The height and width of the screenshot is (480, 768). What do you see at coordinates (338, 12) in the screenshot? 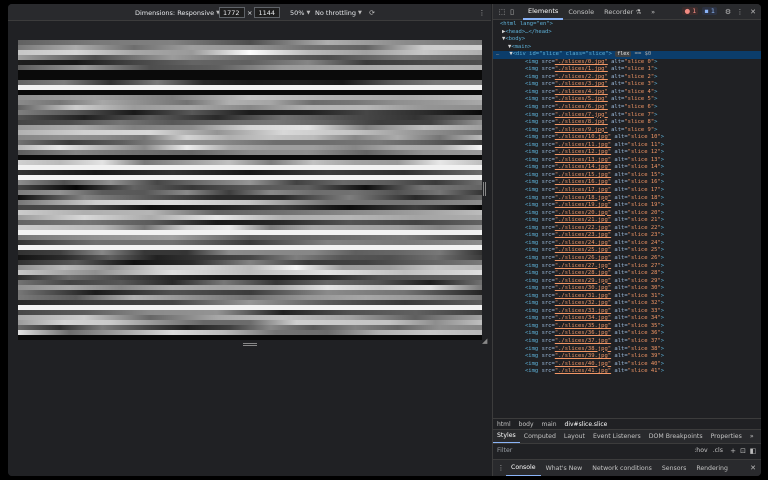
I see `throttling-dropdown: No throttling ▼` at bounding box center [338, 12].